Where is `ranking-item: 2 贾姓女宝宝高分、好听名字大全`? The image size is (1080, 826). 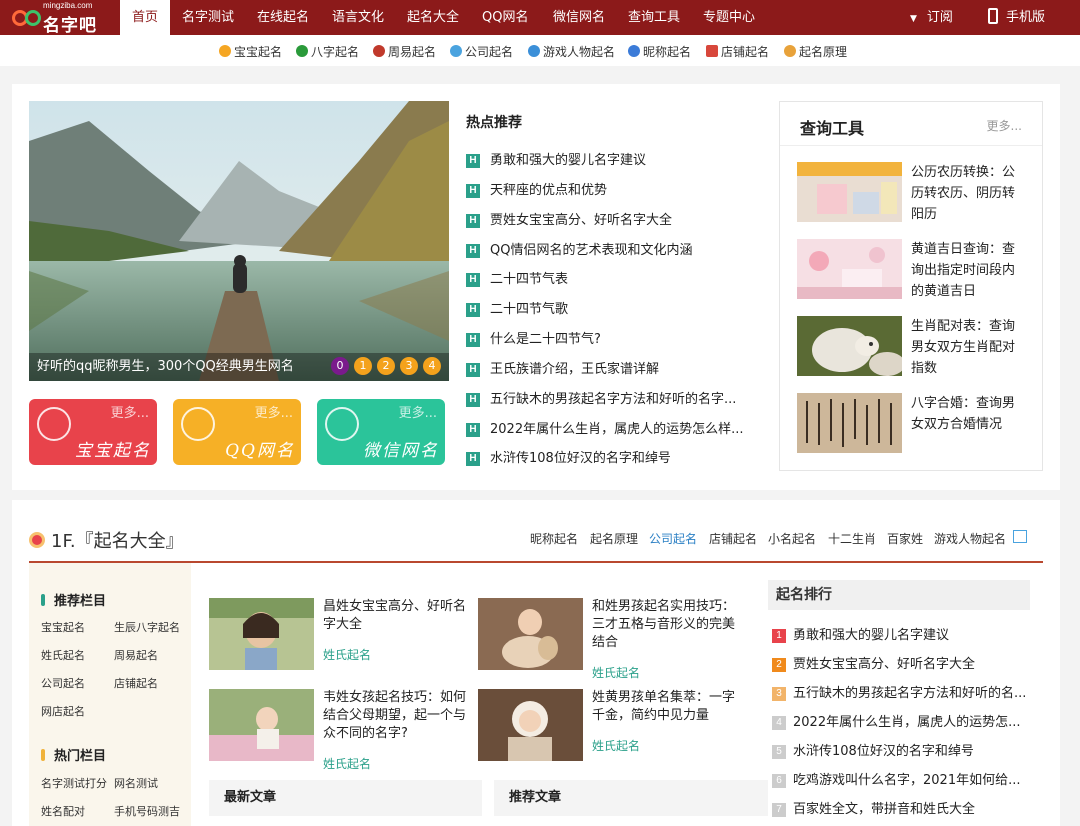
ranking-item: 2 贾姓女宝宝高分、好听名字大全 is located at coordinates (903, 662).